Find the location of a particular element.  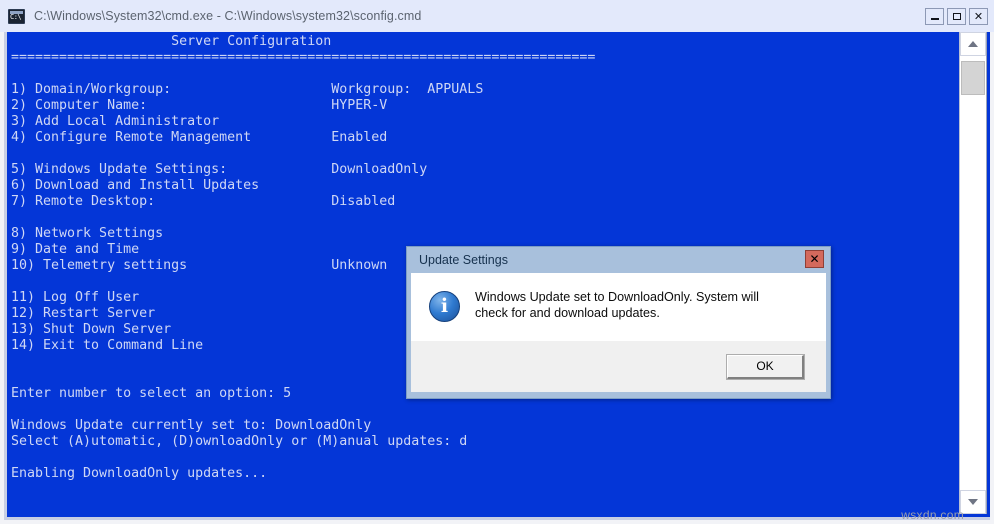

scroll-up-button is located at coordinates (973, 44).